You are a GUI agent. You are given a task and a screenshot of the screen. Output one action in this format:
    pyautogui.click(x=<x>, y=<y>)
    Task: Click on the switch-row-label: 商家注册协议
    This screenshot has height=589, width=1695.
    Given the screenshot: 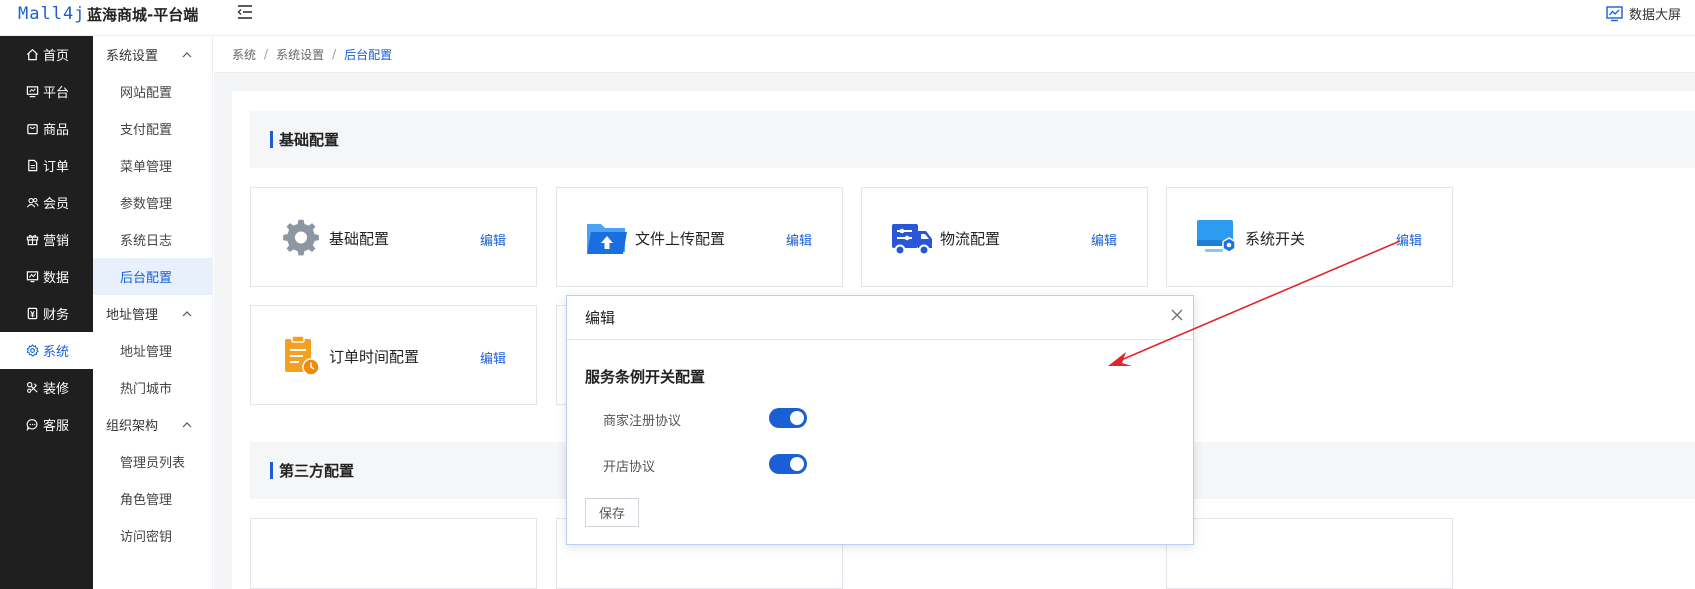 What is the action you would take?
    pyautogui.click(x=642, y=421)
    